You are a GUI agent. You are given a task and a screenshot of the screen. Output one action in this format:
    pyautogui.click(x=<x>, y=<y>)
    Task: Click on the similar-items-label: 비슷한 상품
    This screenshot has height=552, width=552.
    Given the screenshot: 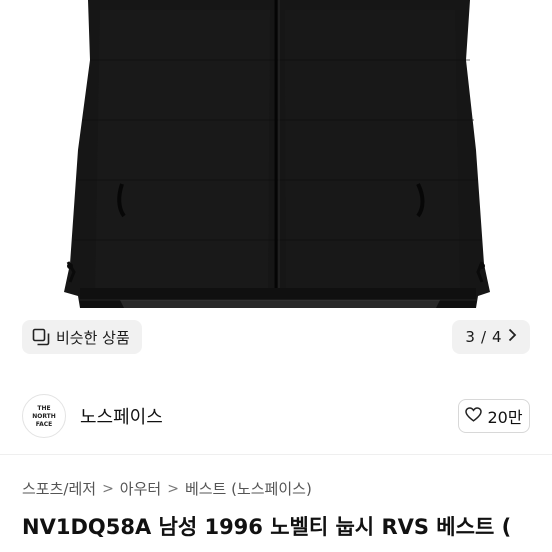 What is the action you would take?
    pyautogui.click(x=93, y=337)
    